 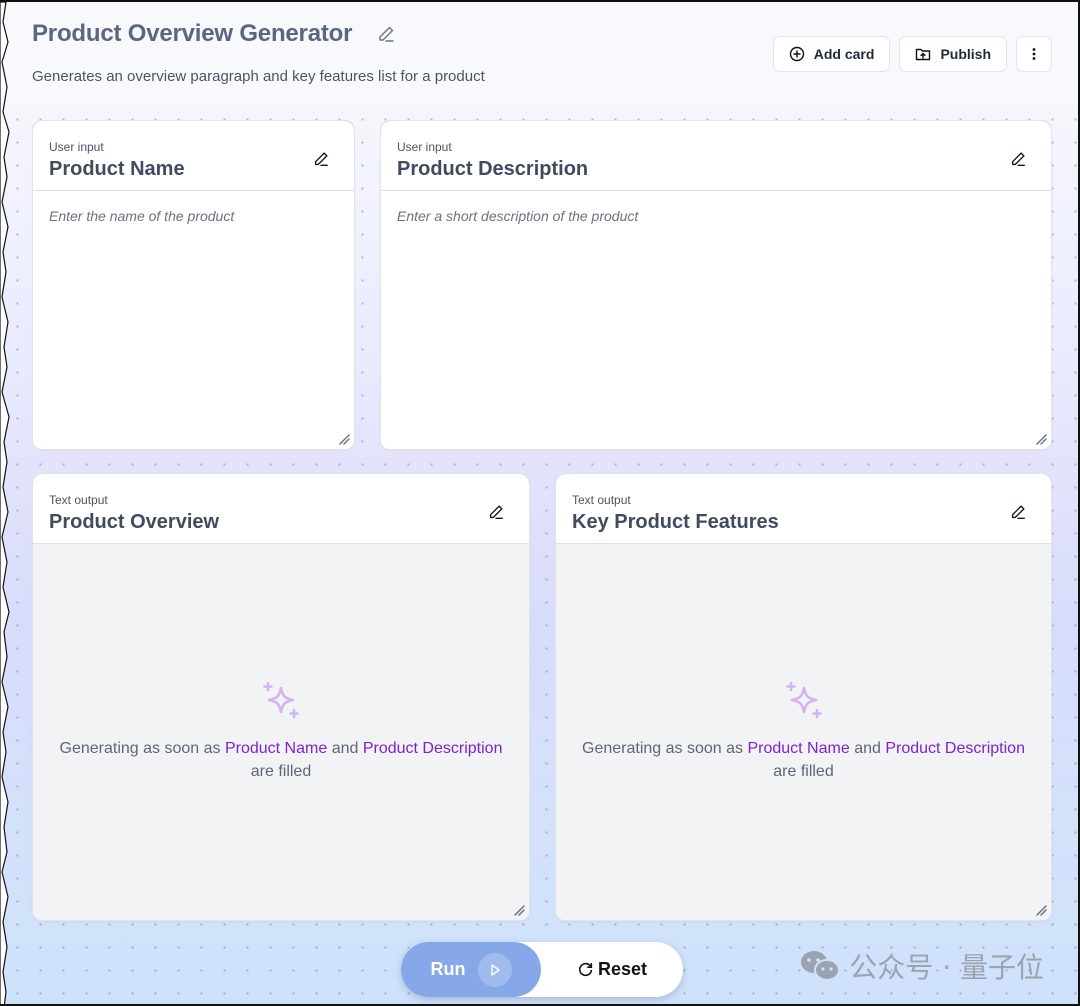 What do you see at coordinates (923, 54) in the screenshot?
I see `folder-upload-icon` at bounding box center [923, 54].